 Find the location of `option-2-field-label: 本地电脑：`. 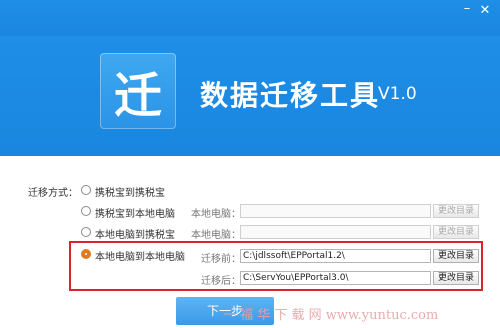

option-2-field-label: 本地电脑： is located at coordinates (216, 214).